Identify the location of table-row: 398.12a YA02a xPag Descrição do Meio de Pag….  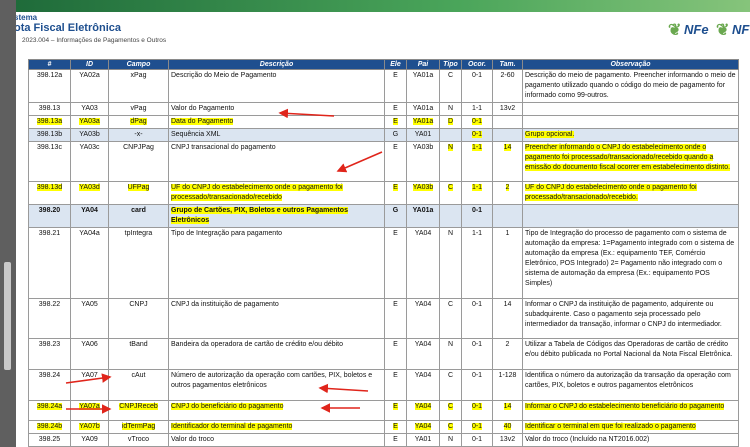
(383, 86).